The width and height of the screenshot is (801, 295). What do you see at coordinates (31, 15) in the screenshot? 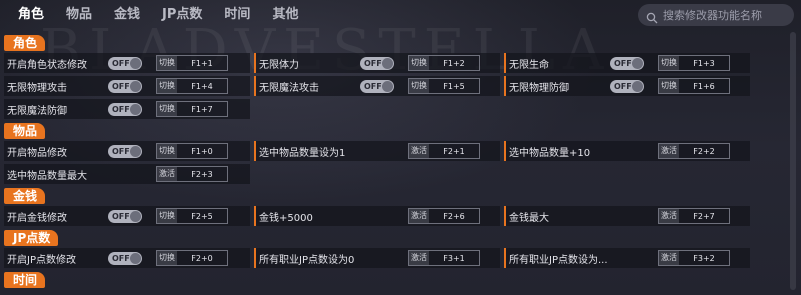
I see `tab-role: 角色` at bounding box center [31, 15].